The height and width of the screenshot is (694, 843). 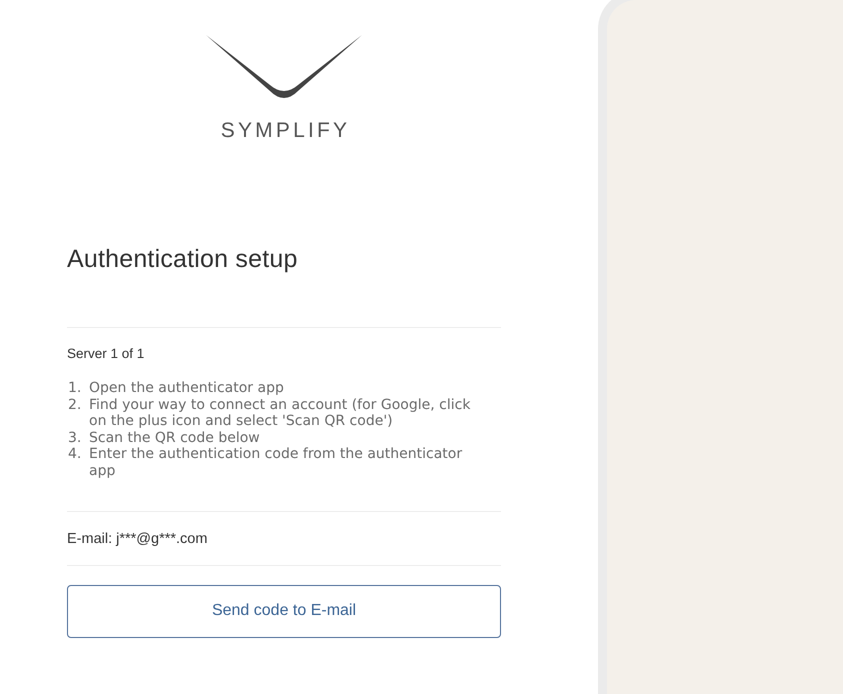 I want to click on page-heading: Authentication setup, so click(x=183, y=259).